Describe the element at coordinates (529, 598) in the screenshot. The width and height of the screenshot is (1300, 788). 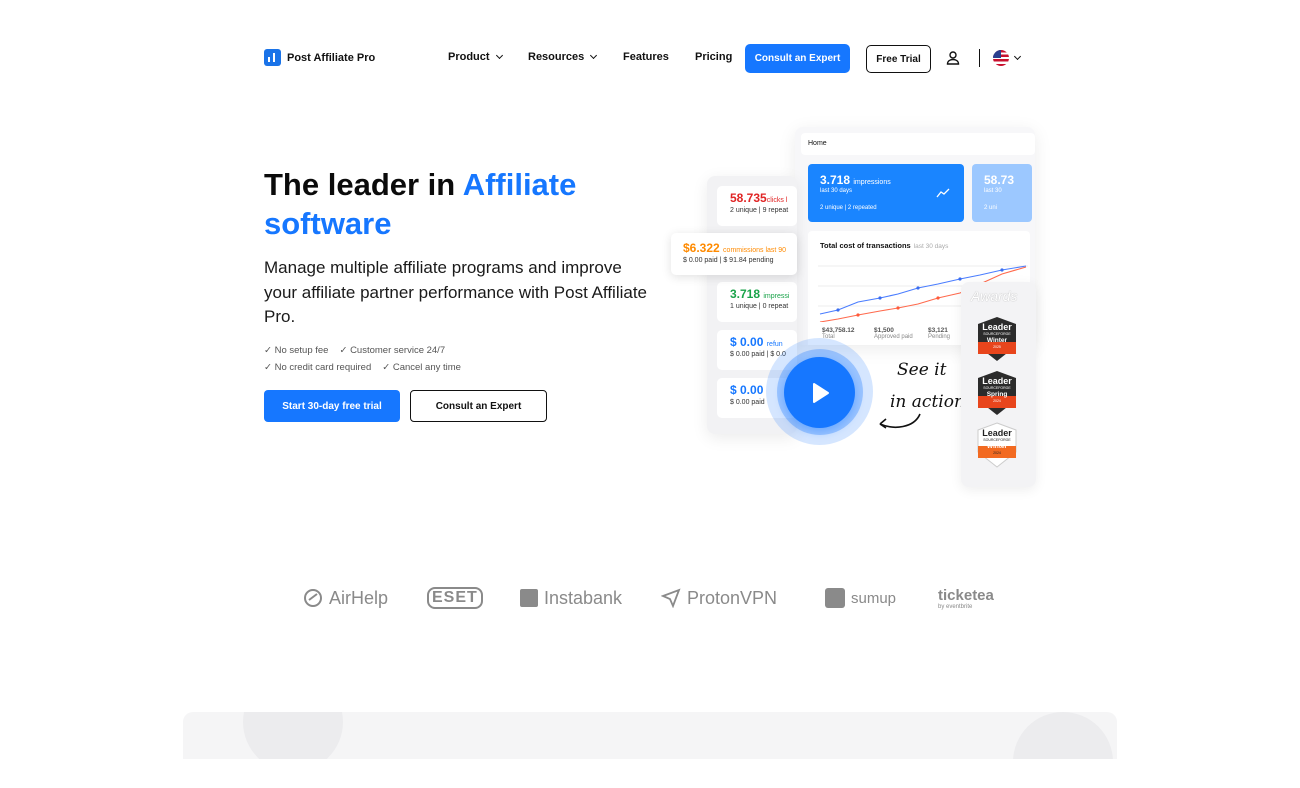
I see `instabank-icon` at that location.